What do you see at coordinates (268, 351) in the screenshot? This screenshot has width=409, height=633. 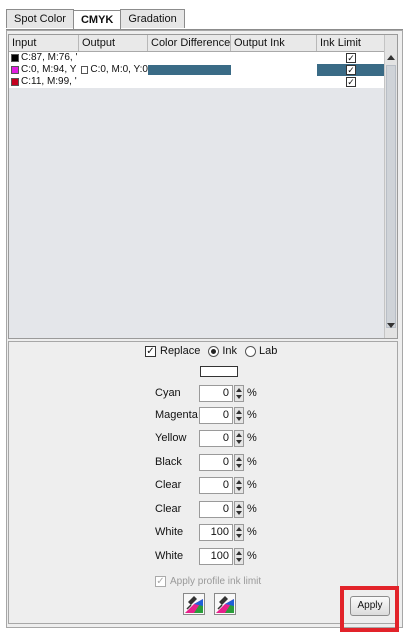 I see `lab-radio-label: Lab` at bounding box center [268, 351].